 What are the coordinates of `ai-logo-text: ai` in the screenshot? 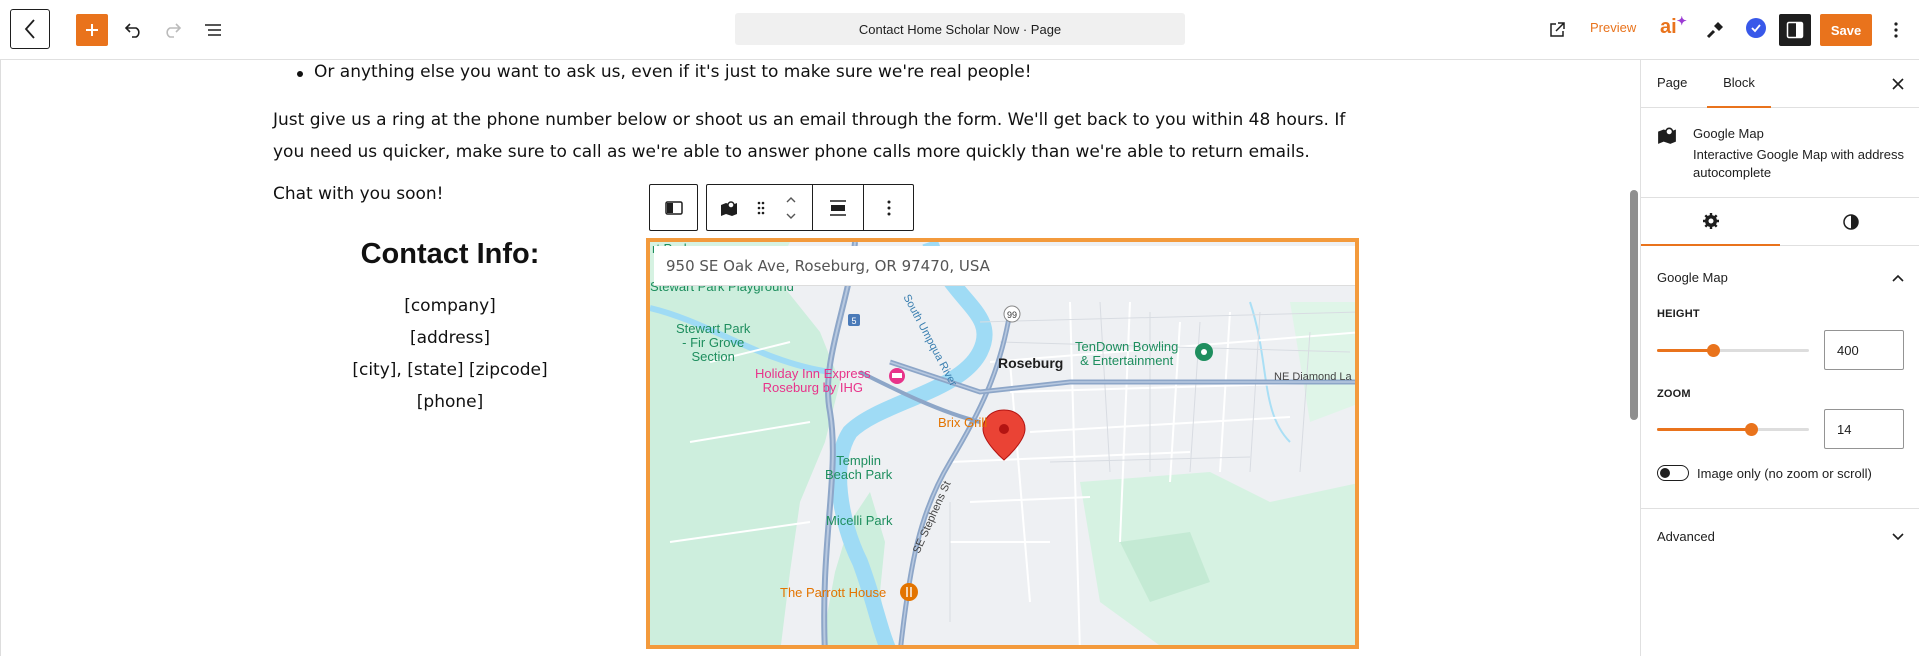 It's located at (1668, 27).